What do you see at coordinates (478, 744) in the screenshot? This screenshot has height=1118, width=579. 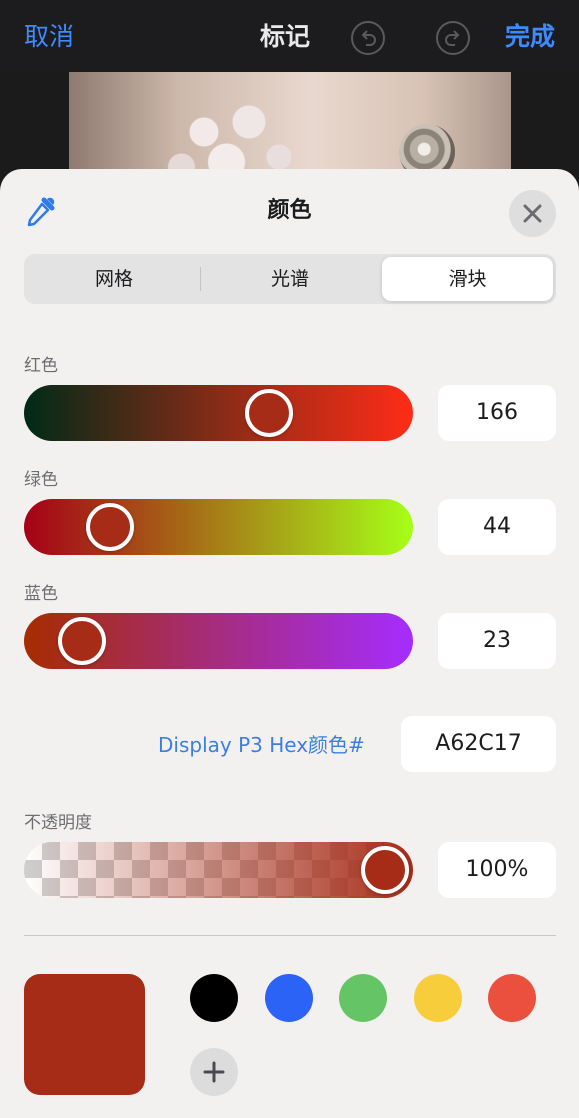 I see `hex-value-field: A62C17` at bounding box center [478, 744].